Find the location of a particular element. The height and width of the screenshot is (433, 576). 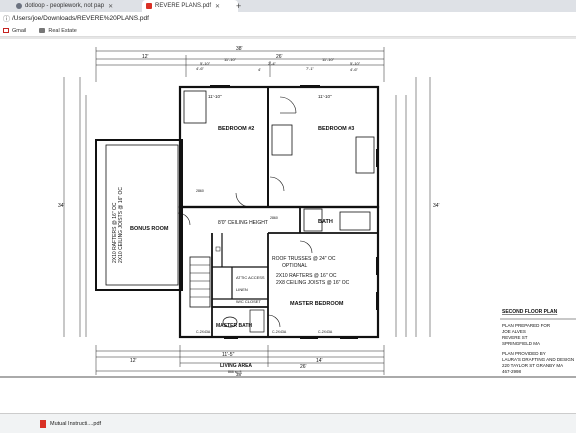

dim-a: 14' is located at coordinates (319, 361).